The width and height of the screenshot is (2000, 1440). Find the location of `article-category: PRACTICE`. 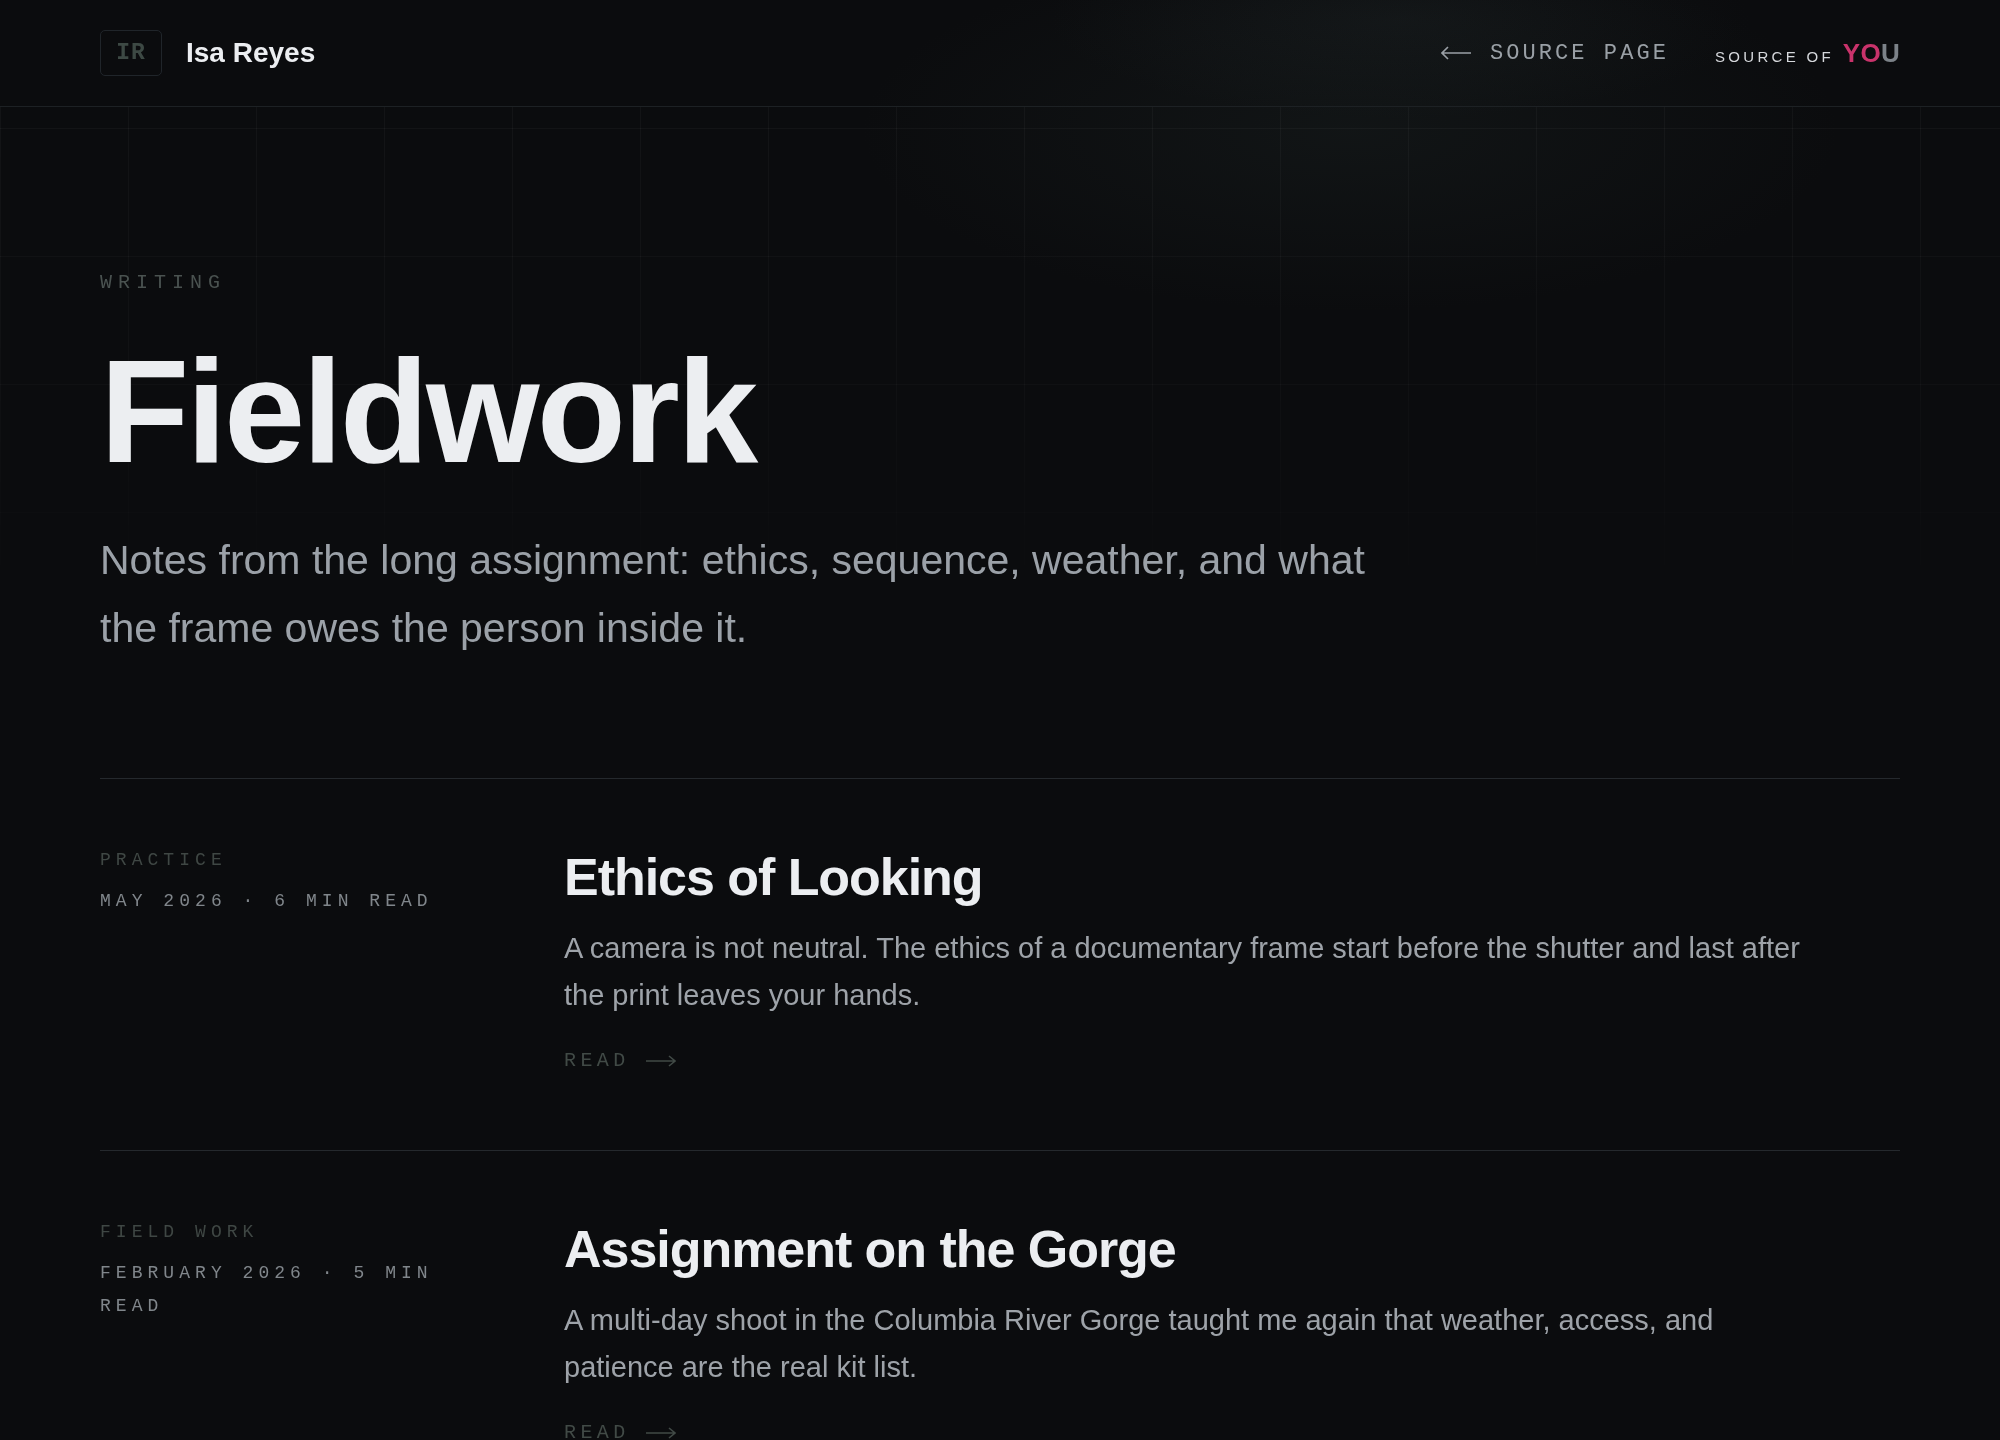

article-category: PRACTICE is located at coordinates (163, 860).